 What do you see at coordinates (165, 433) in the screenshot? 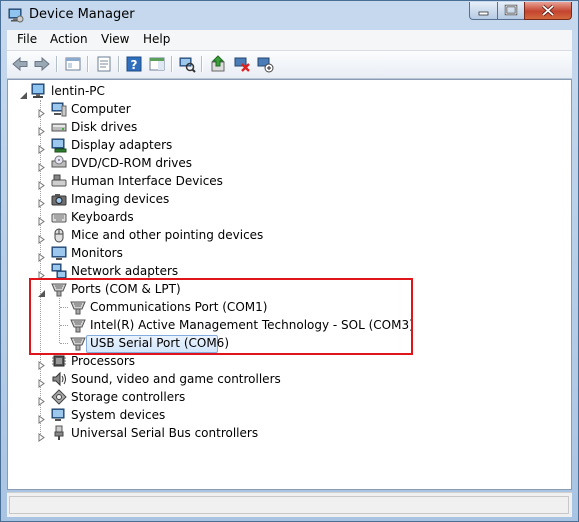
I see `tree-category-label: Universal Serial Bus controllers` at bounding box center [165, 433].